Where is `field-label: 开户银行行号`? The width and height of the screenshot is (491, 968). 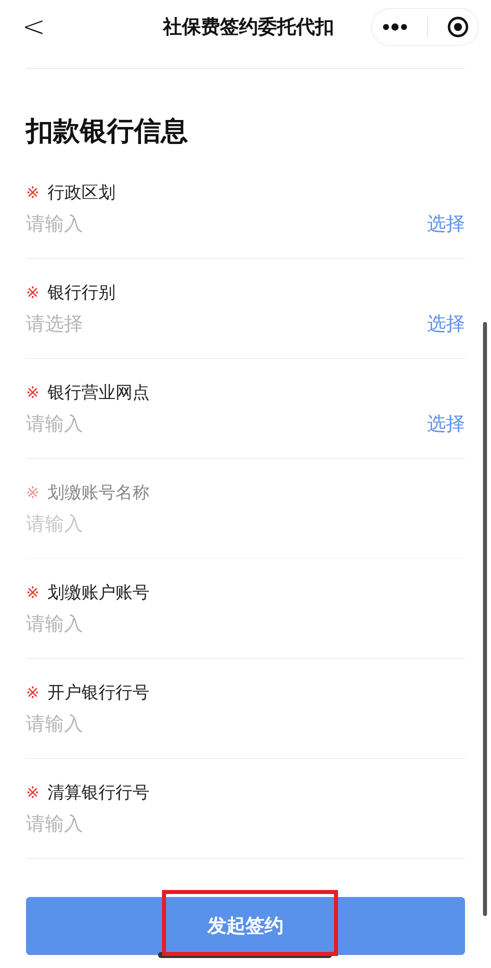
field-label: 开户银行行号 is located at coordinates (98, 693).